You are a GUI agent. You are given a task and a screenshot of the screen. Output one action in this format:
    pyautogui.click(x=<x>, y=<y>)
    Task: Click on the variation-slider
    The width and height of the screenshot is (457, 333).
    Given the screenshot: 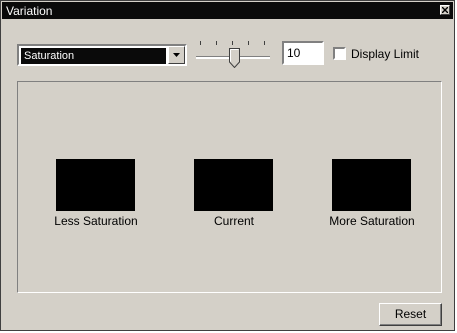 What is the action you would take?
    pyautogui.click(x=234, y=53)
    